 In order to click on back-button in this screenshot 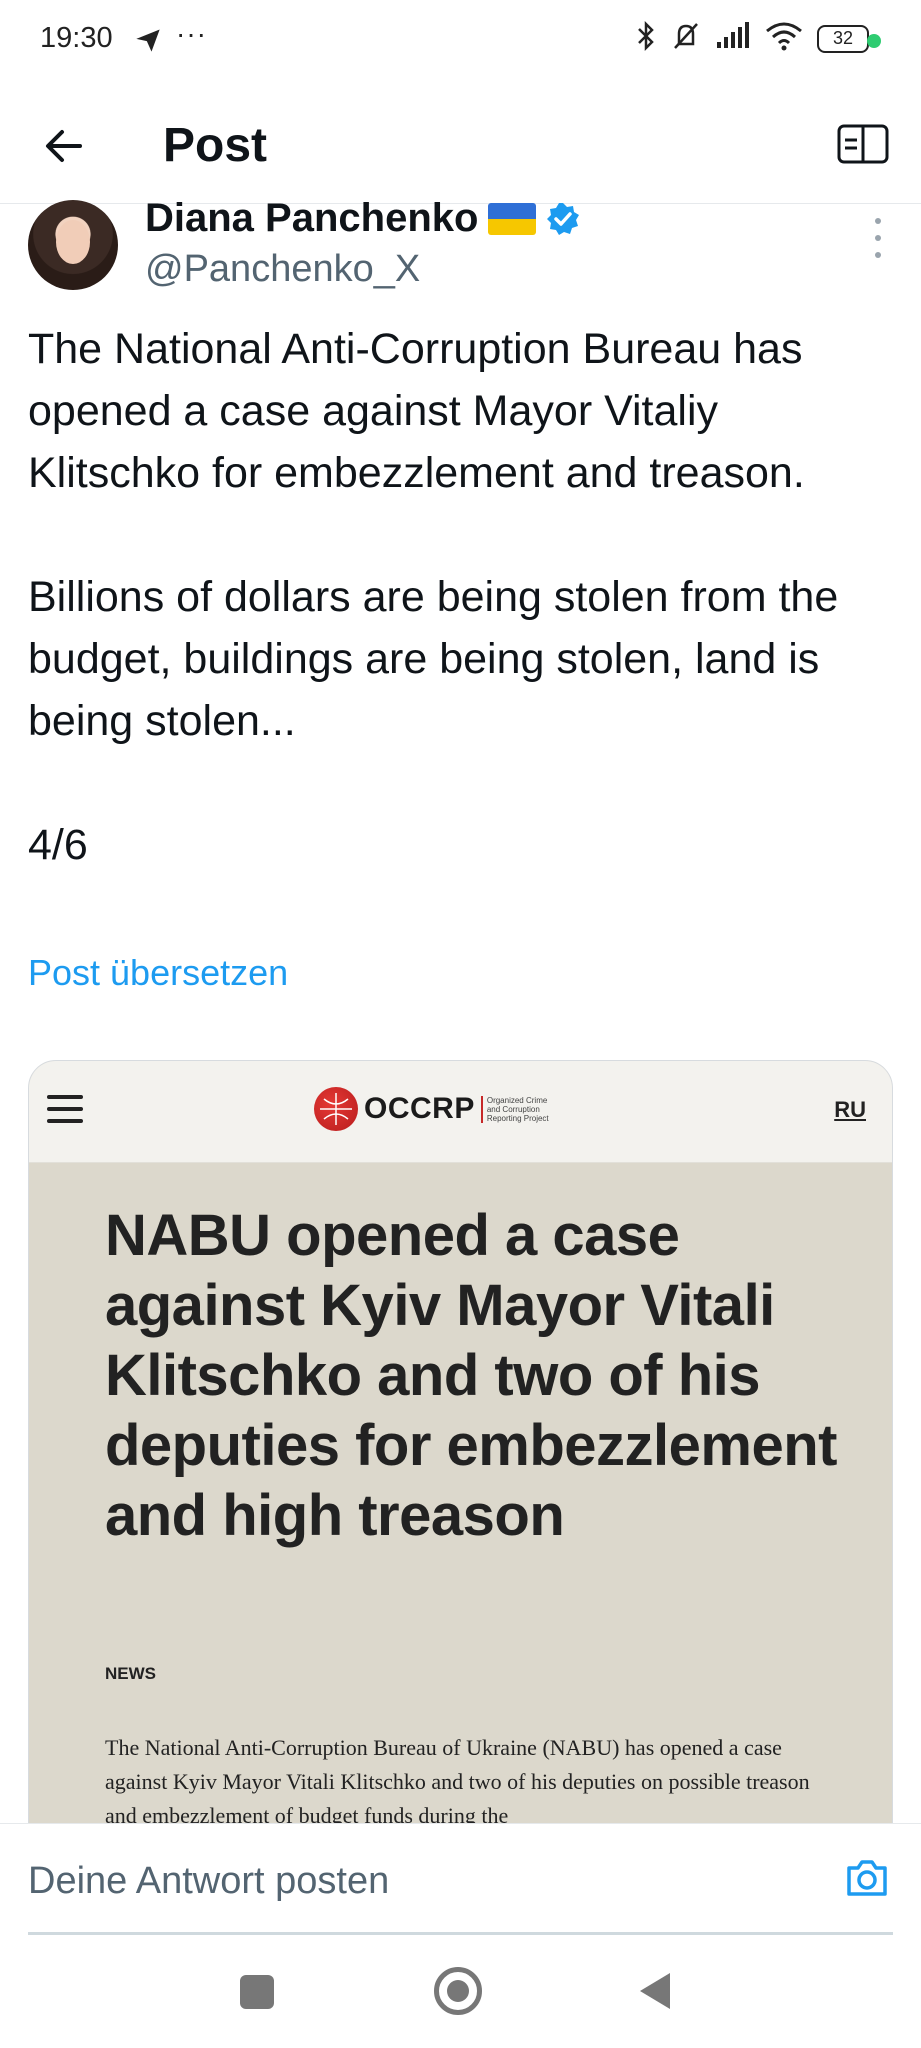, I will do `click(64, 146)`.